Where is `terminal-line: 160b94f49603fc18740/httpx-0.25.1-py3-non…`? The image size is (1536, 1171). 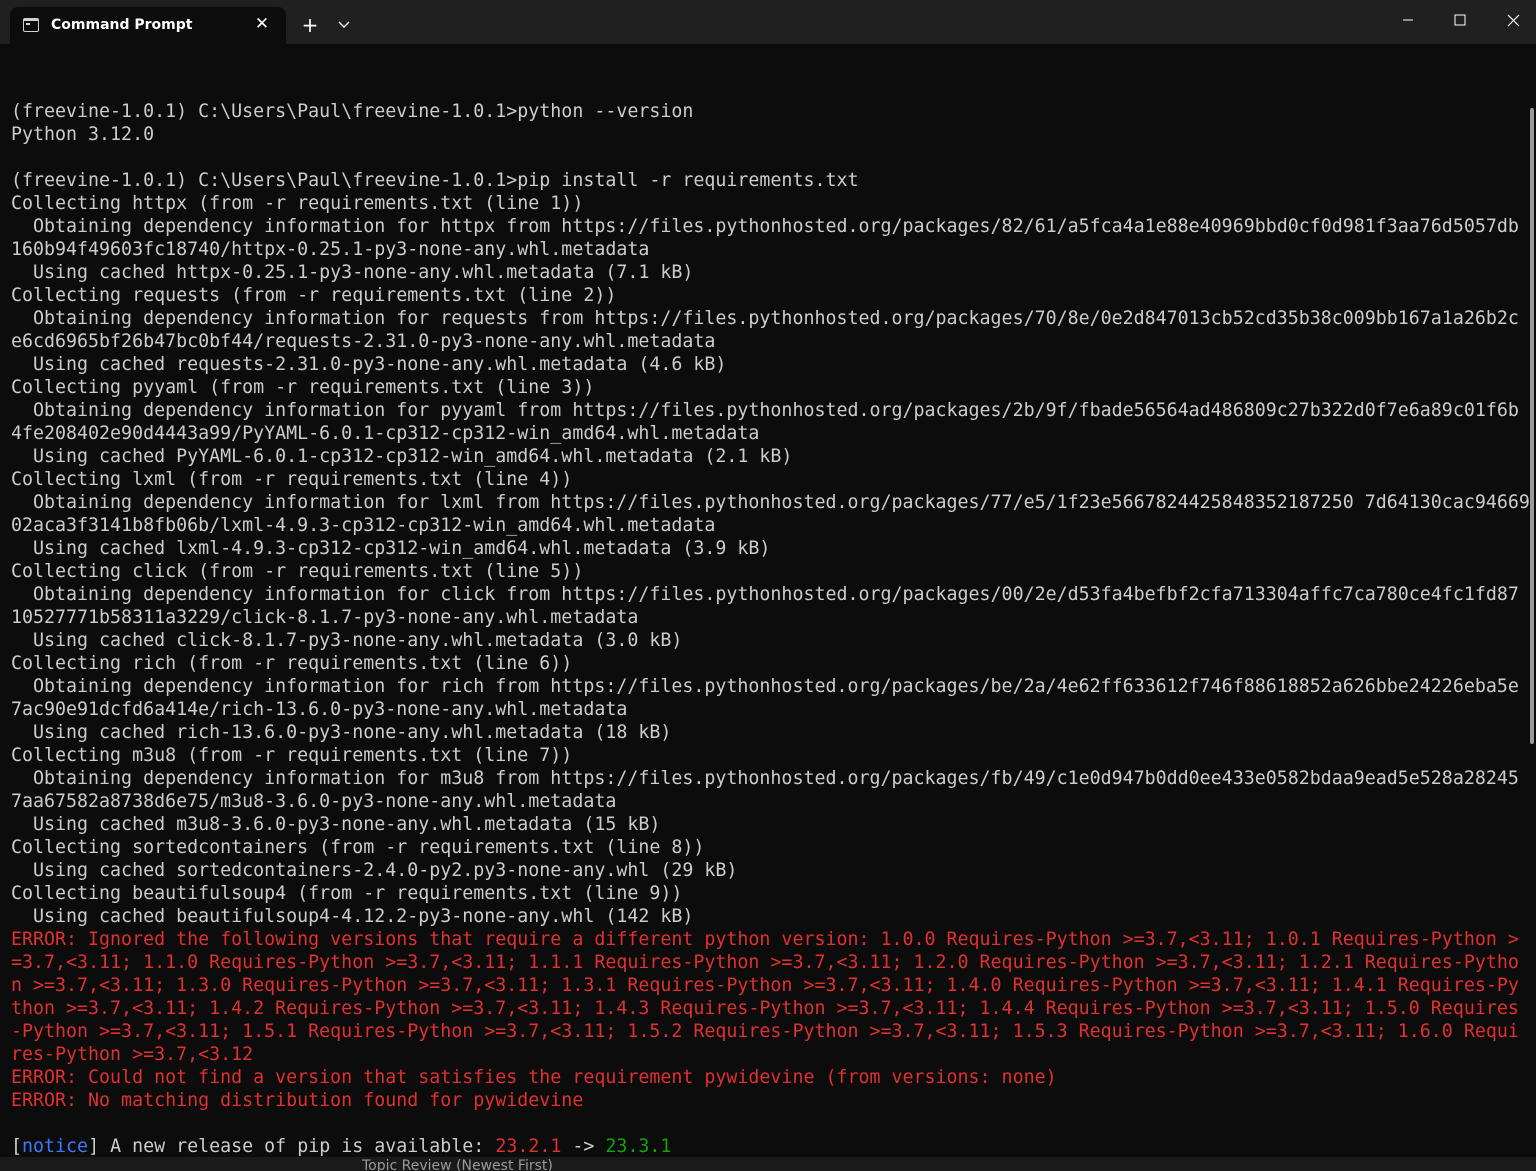
terminal-line: 160b94f49603fc18740/httpx-0.25.1-py3-non… is located at coordinates (330, 249).